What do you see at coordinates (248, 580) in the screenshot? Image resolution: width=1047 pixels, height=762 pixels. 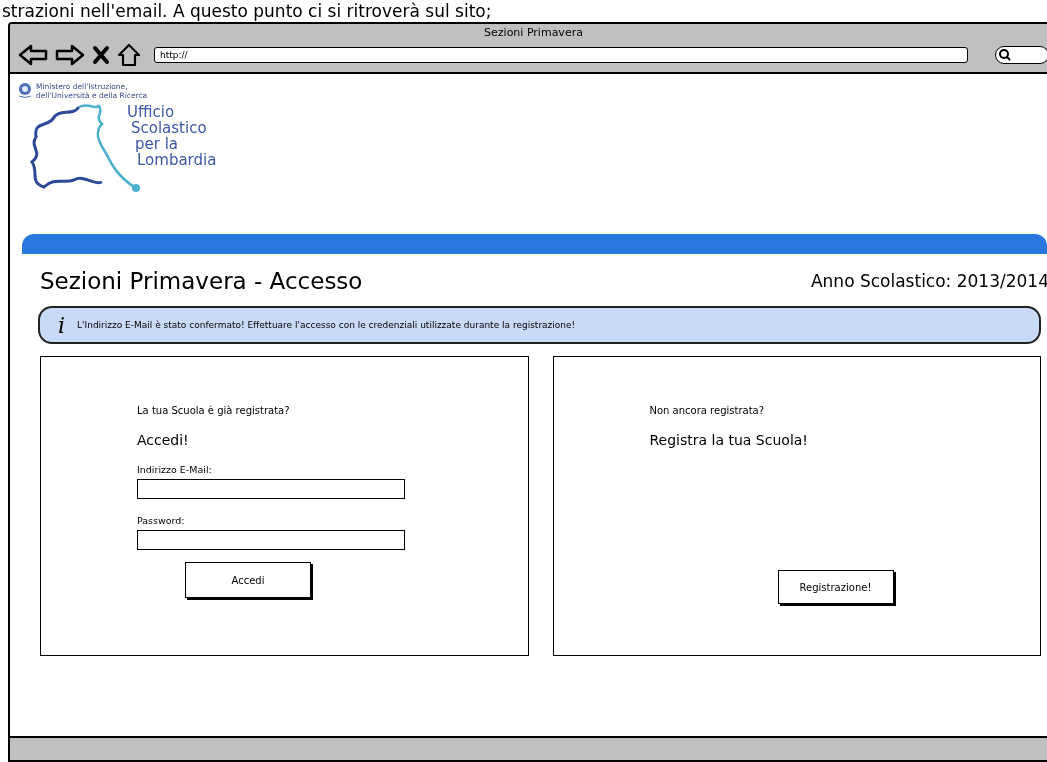 I see `login-button: Accedi` at bounding box center [248, 580].